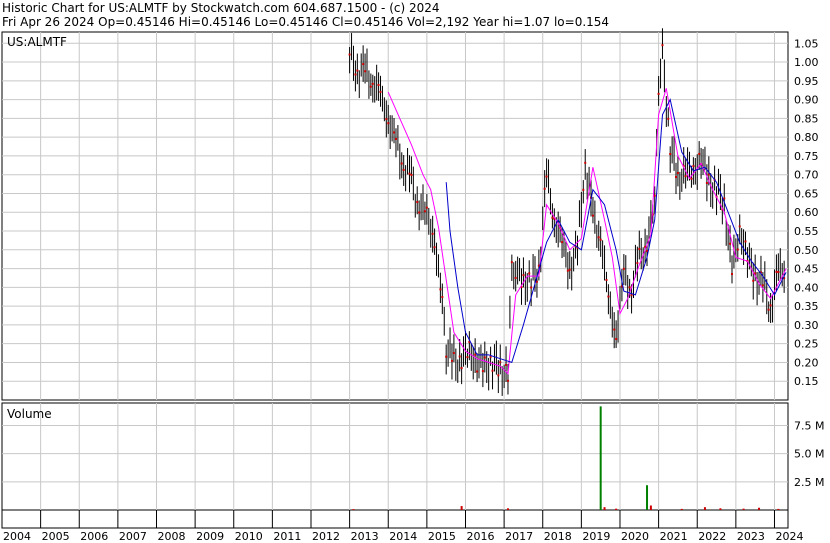  Describe the element at coordinates (806, 212) in the screenshot. I see `y-tick-label: 0.60` at that location.